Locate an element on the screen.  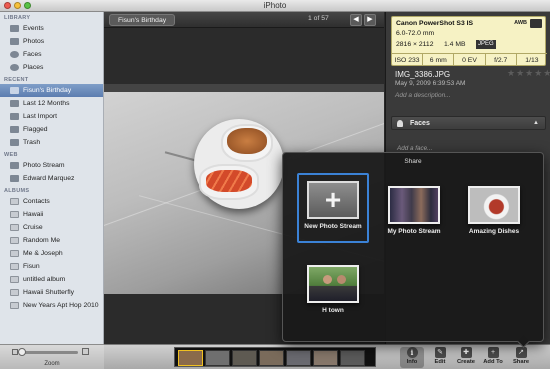
sidebar-item-edward-marquez: Edward Marquez is located at coordinates (51, 178).